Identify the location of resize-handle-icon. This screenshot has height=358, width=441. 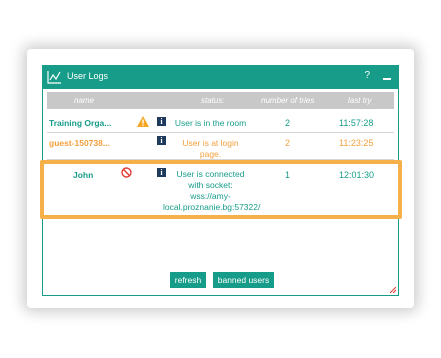
(393, 290).